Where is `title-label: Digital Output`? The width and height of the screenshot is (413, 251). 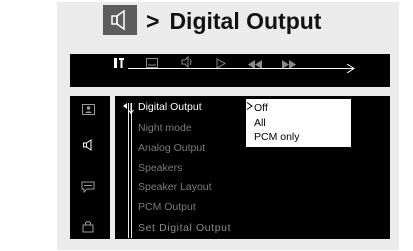 title-label: Digital Output is located at coordinates (245, 21).